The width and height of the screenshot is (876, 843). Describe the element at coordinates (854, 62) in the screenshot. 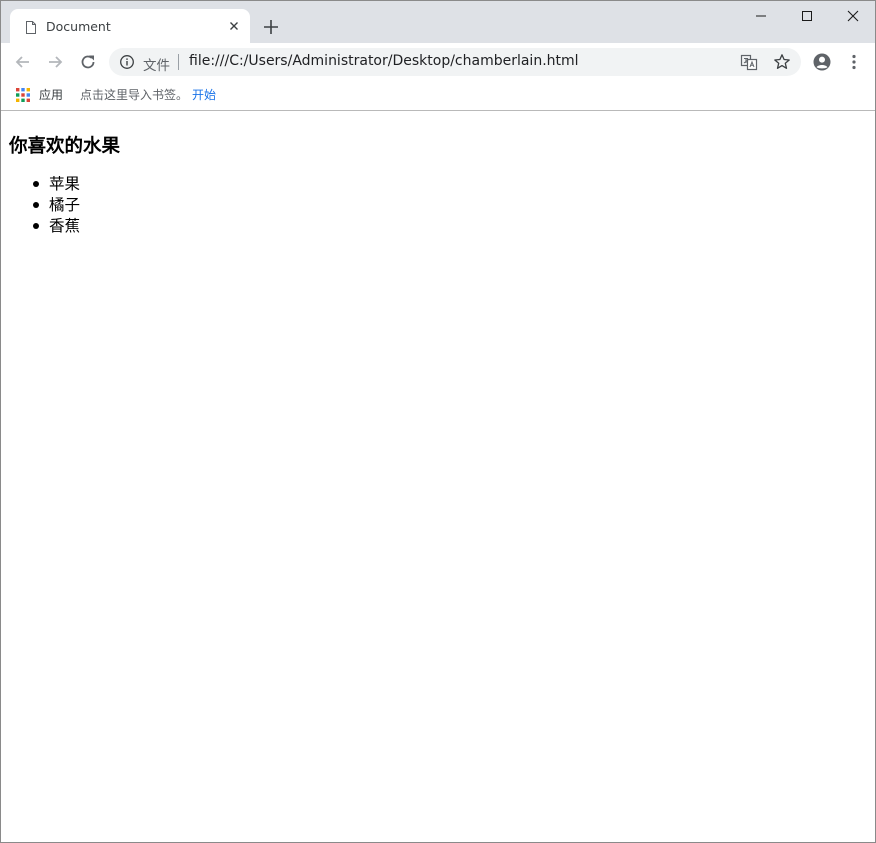

I see `kebab-menu-icon` at that location.